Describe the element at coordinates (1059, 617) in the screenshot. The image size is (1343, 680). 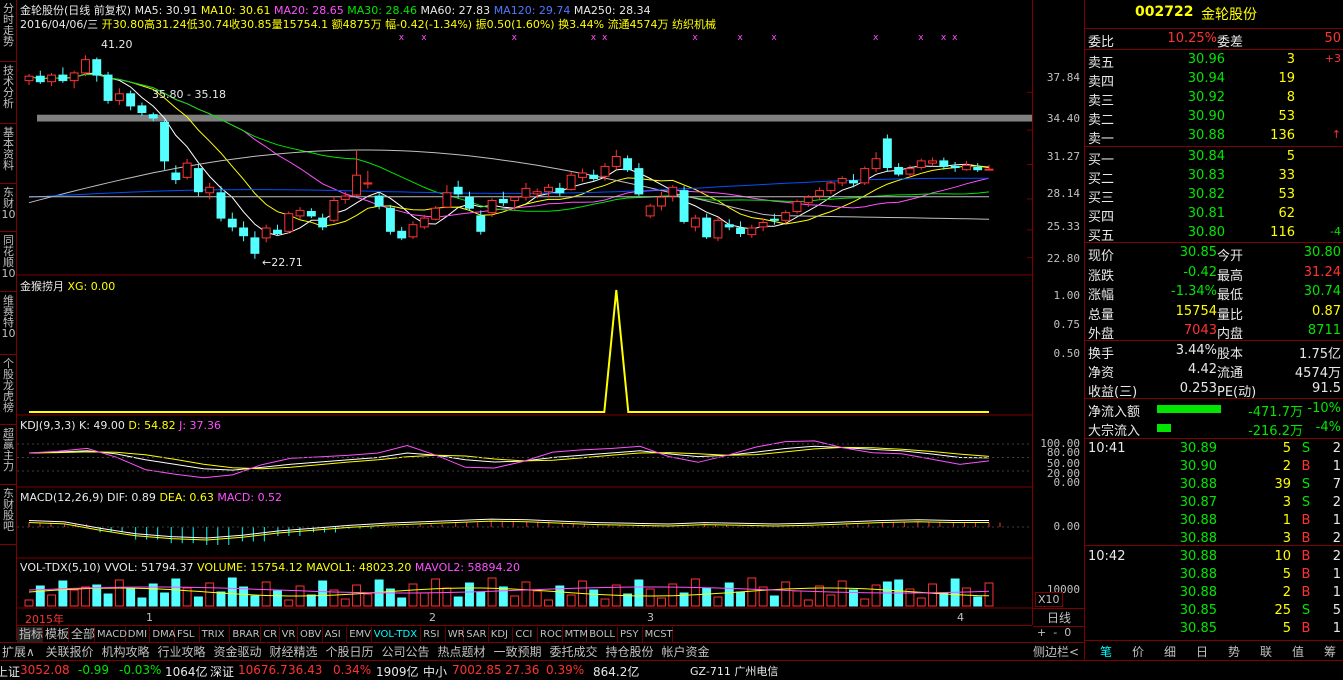
I see `period-label: 日线` at that location.